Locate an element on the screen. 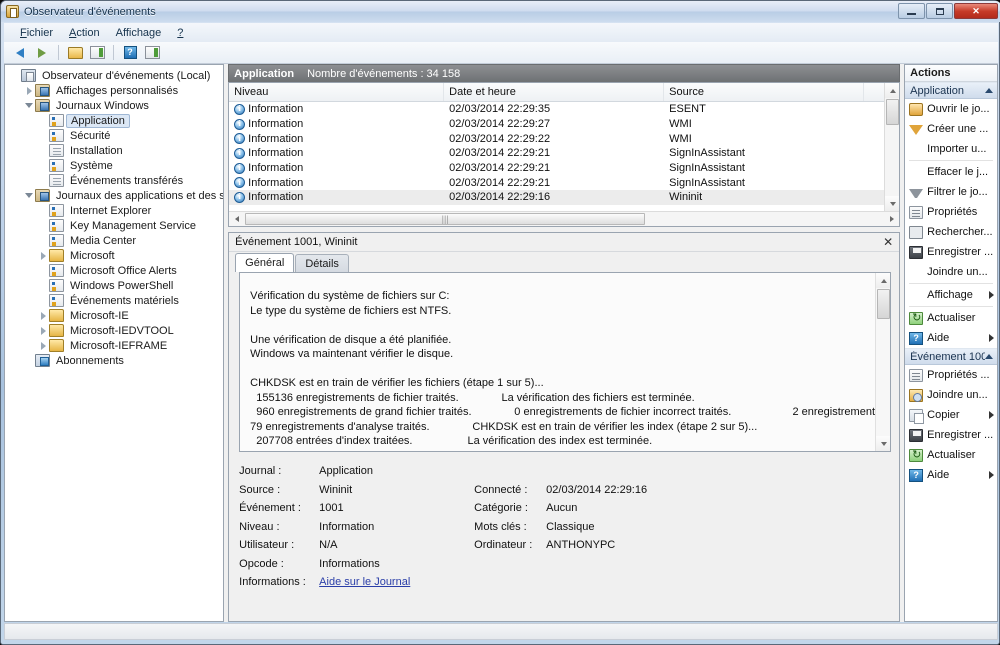 Image resolution: width=1000 pixels, height=645 pixels. event-list-vscrollbar is located at coordinates (892, 147).